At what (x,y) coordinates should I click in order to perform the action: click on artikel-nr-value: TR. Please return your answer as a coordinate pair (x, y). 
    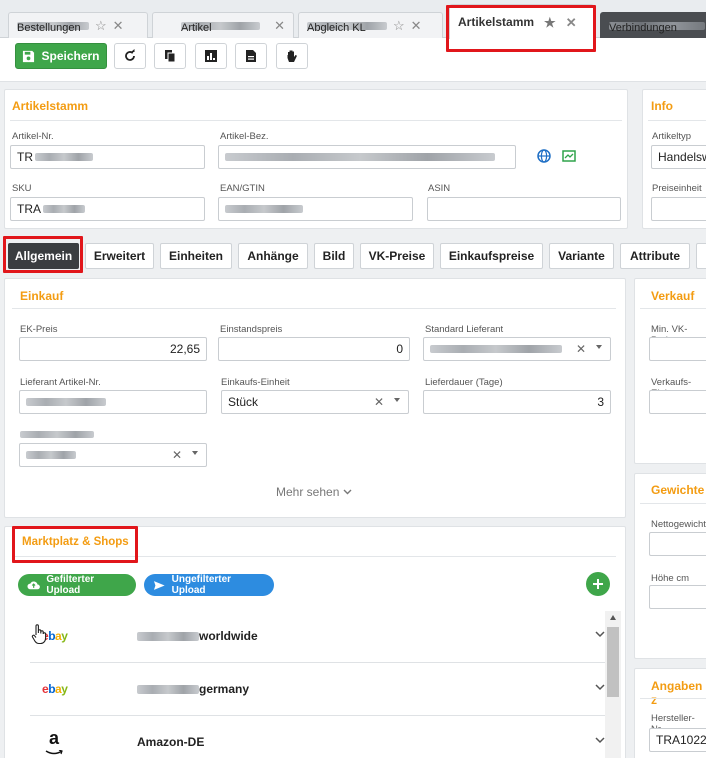
    Looking at the image, I should click on (25, 157).